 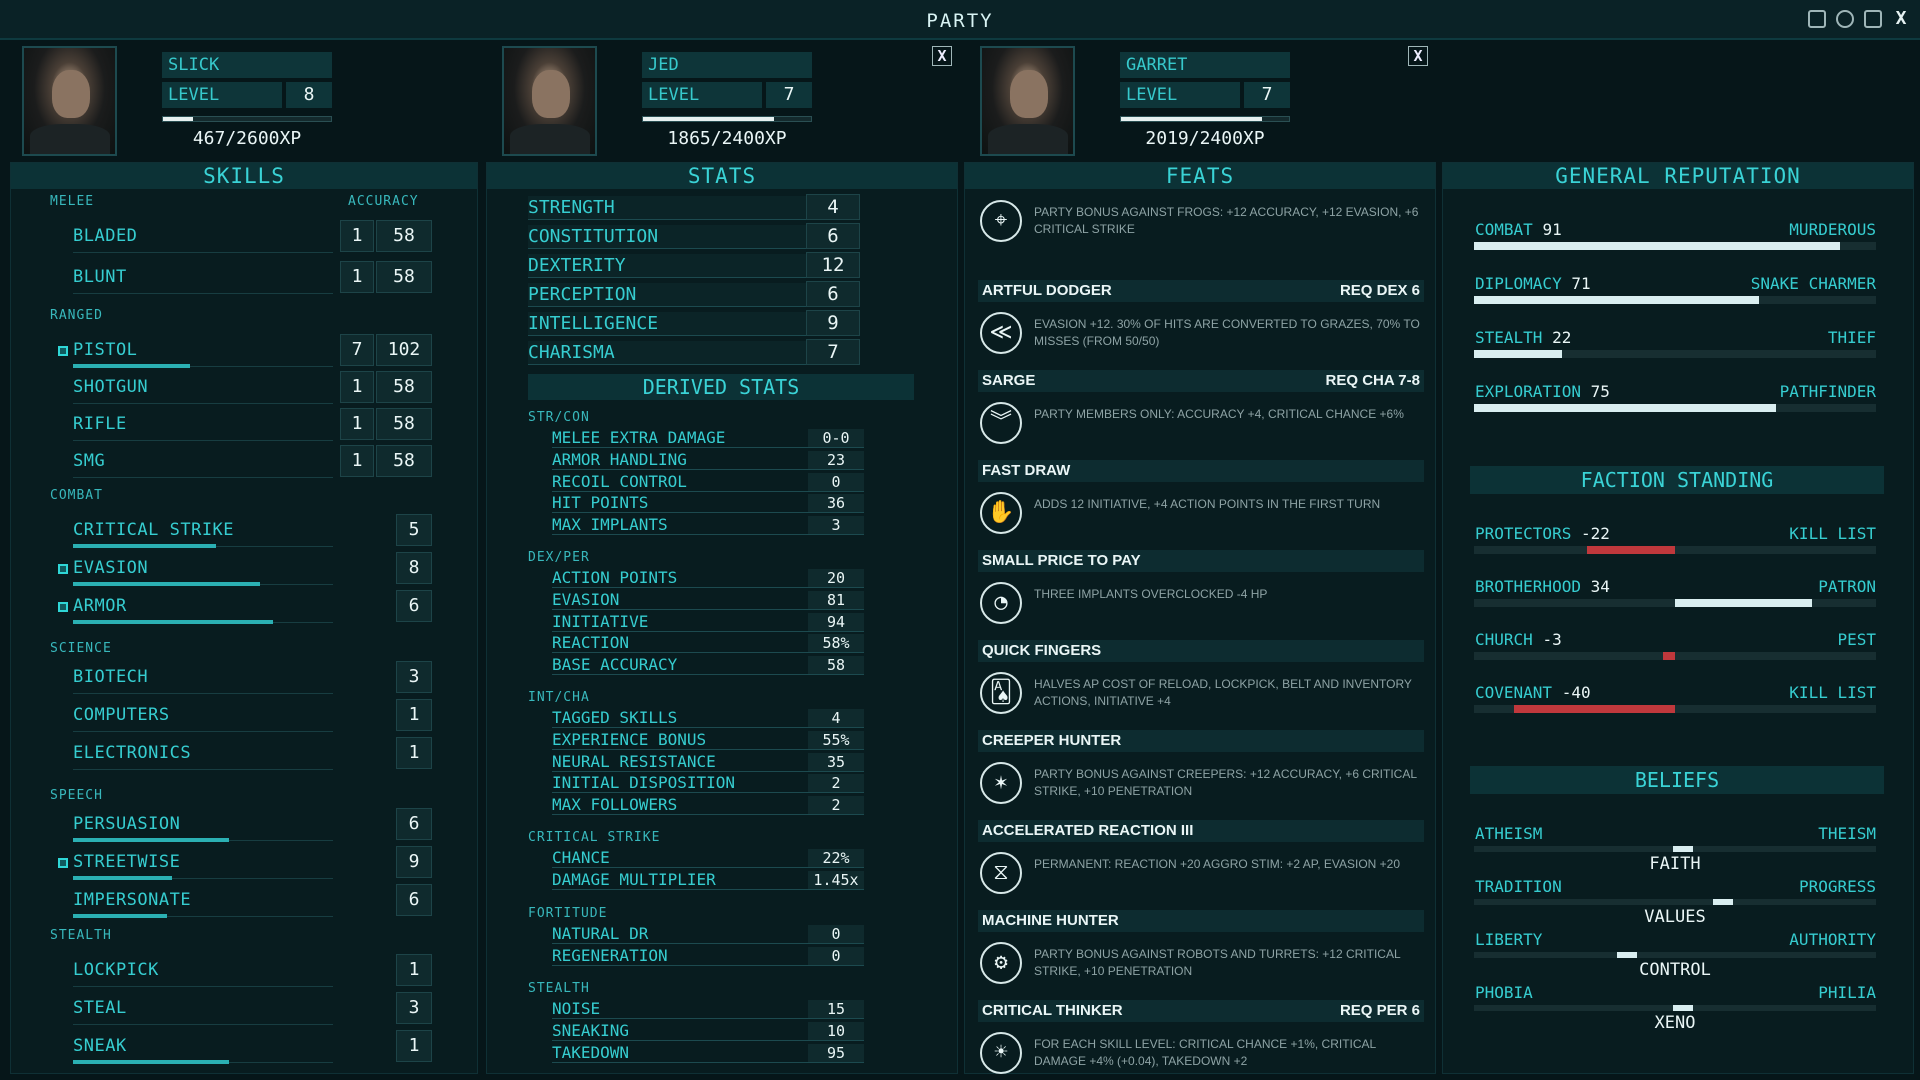 What do you see at coordinates (727, 100) in the screenshot?
I see `party-member-card: JED LEVEL 7 1865/2400XP X` at bounding box center [727, 100].